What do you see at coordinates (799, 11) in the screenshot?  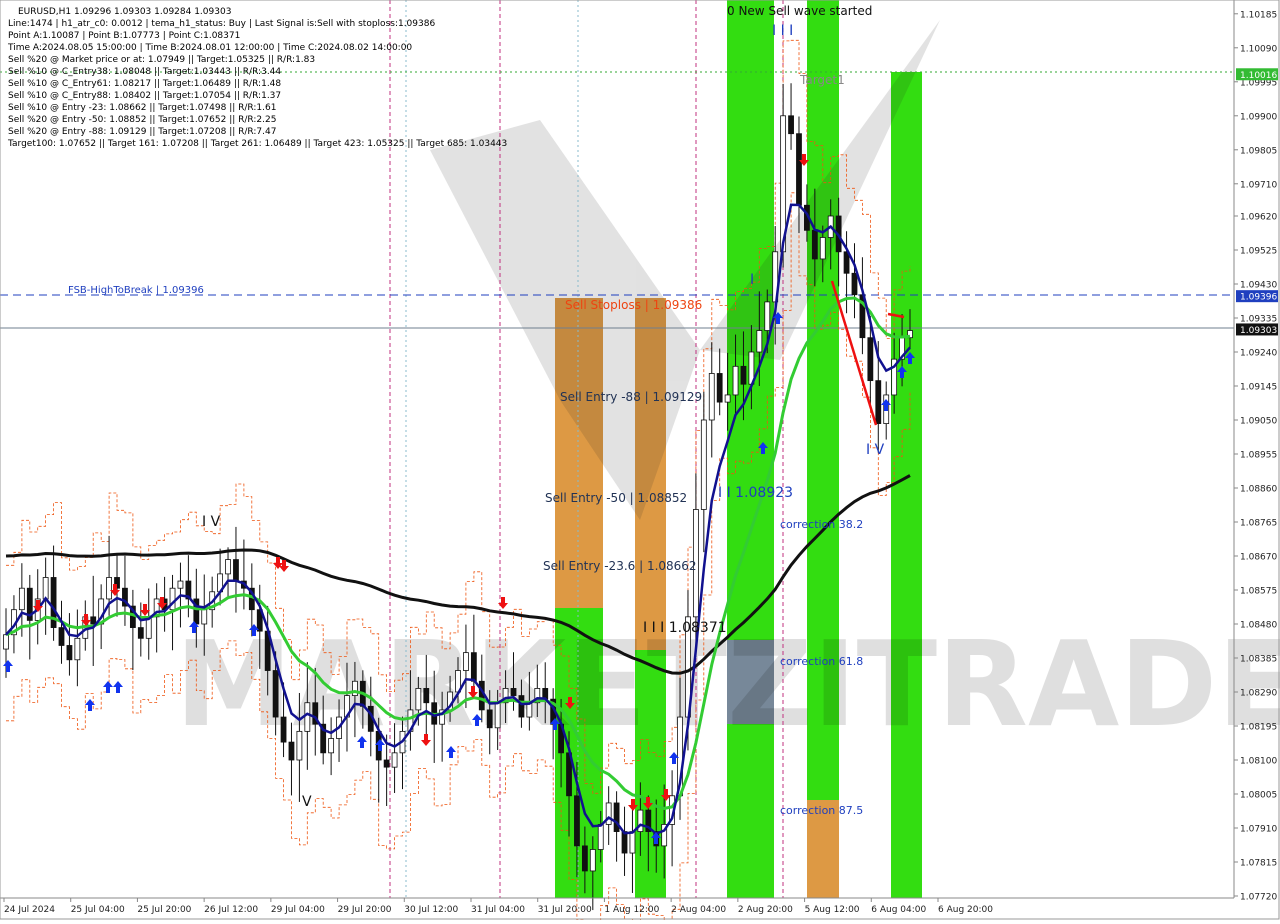 I see `new-wave-label: 0 New Sell wave started` at bounding box center [799, 11].